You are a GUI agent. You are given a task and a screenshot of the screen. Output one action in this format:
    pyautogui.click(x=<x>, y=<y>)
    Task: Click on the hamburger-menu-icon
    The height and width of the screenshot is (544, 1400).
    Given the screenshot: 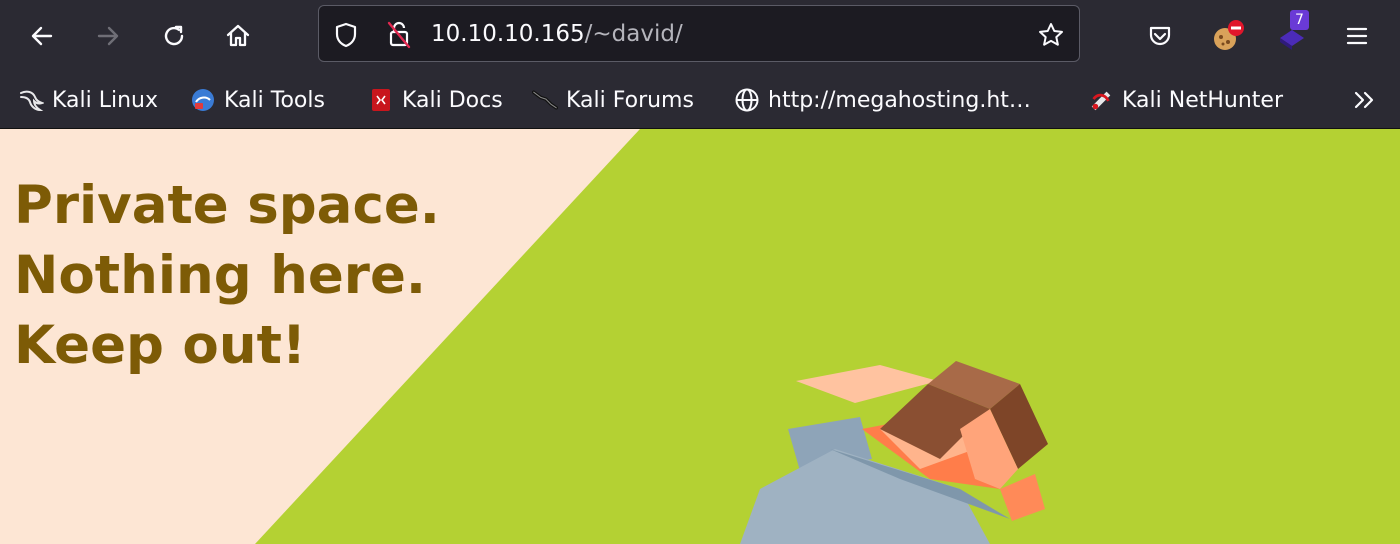 What is the action you would take?
    pyautogui.click(x=1357, y=36)
    